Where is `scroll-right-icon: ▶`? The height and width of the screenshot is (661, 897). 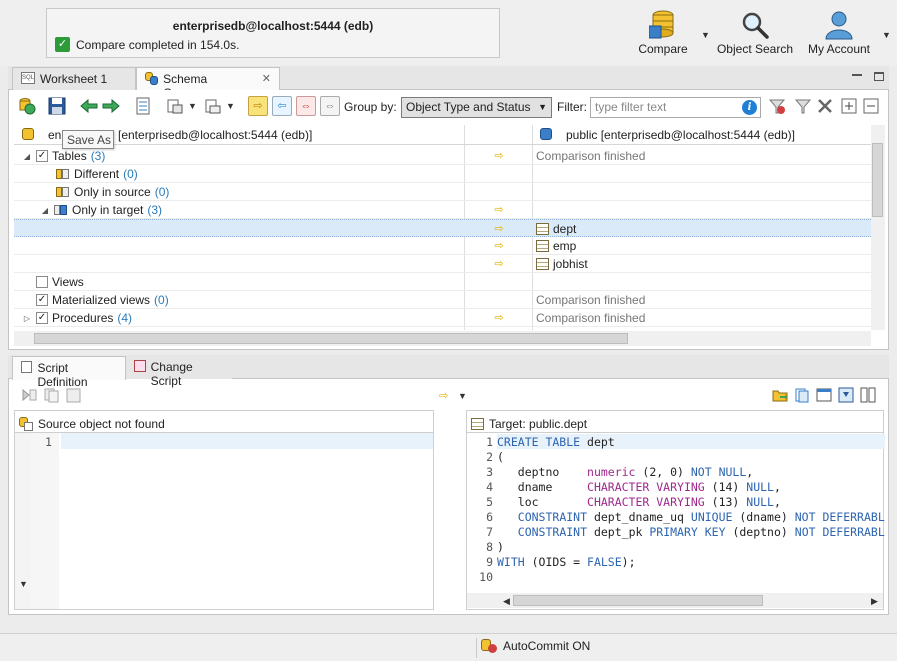
scroll-right-icon: ▶ is located at coordinates (874, 601).